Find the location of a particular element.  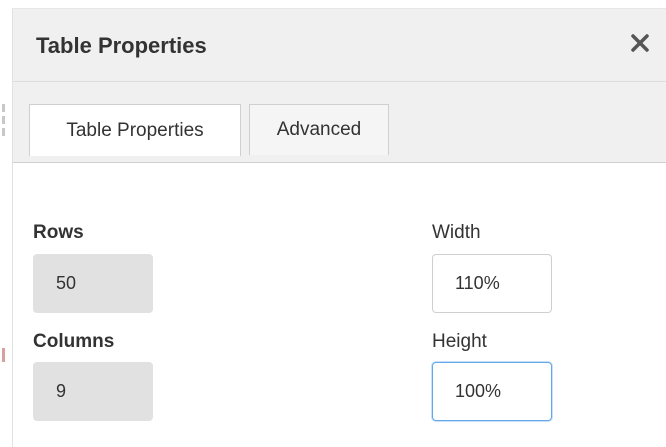

rows-field: 50 is located at coordinates (93, 283).